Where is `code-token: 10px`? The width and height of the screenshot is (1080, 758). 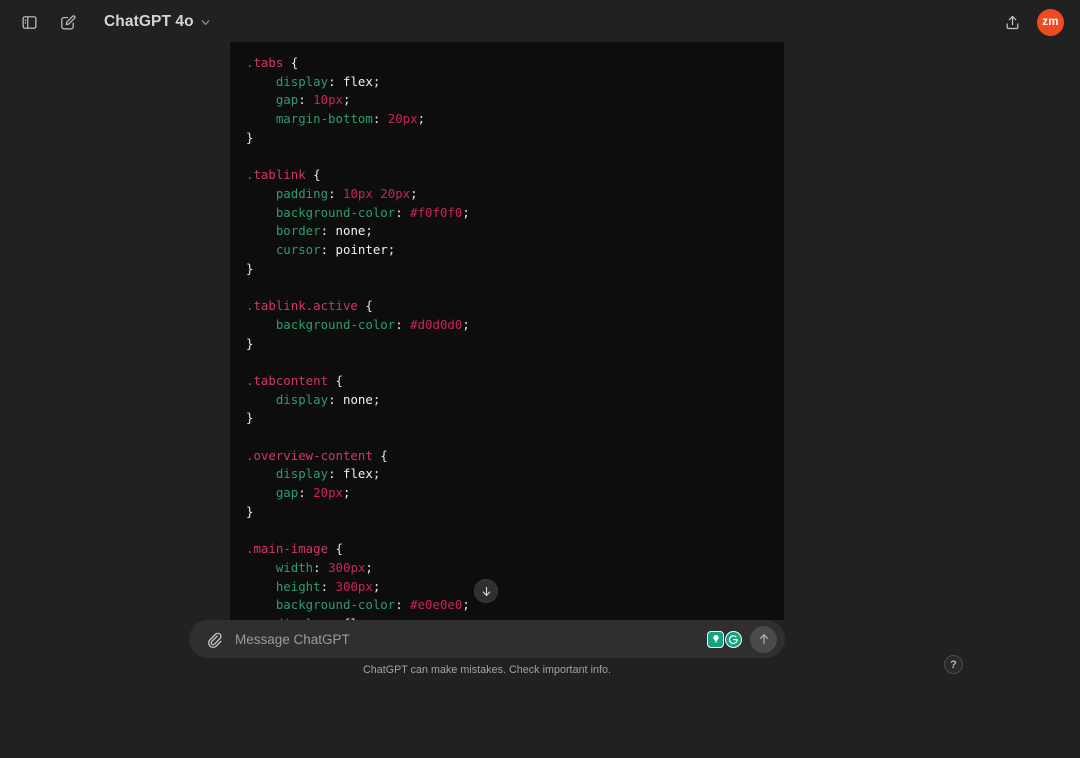 code-token: 10px is located at coordinates (328, 100).